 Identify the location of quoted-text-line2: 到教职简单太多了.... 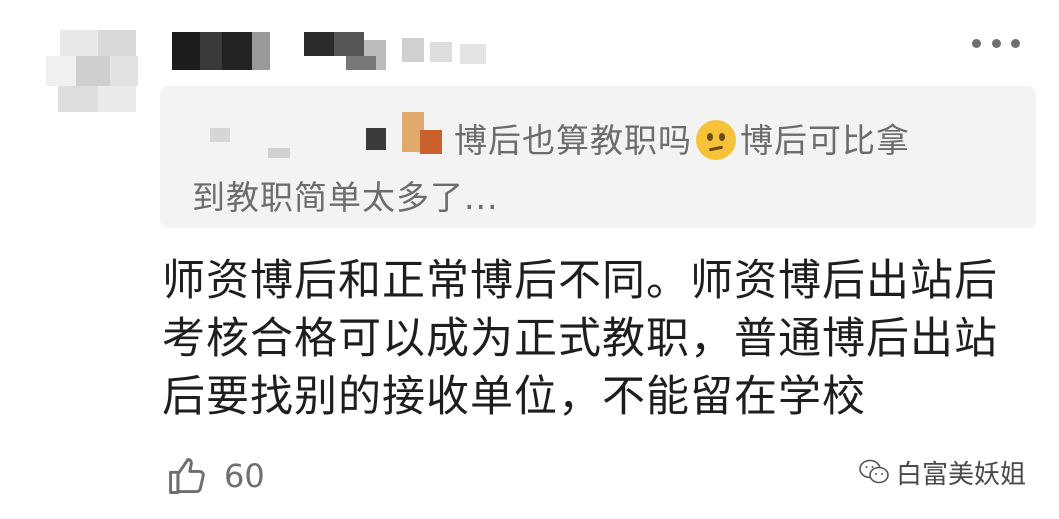
(345, 197).